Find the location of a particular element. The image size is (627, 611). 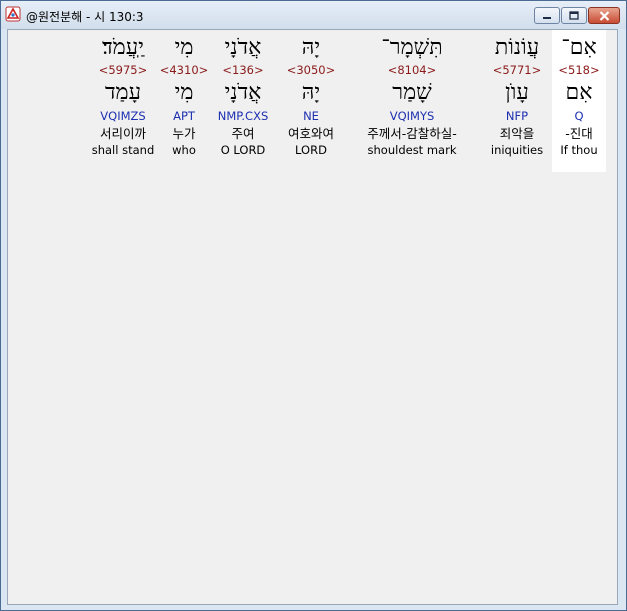

window-controls is located at coordinates (576, 16).